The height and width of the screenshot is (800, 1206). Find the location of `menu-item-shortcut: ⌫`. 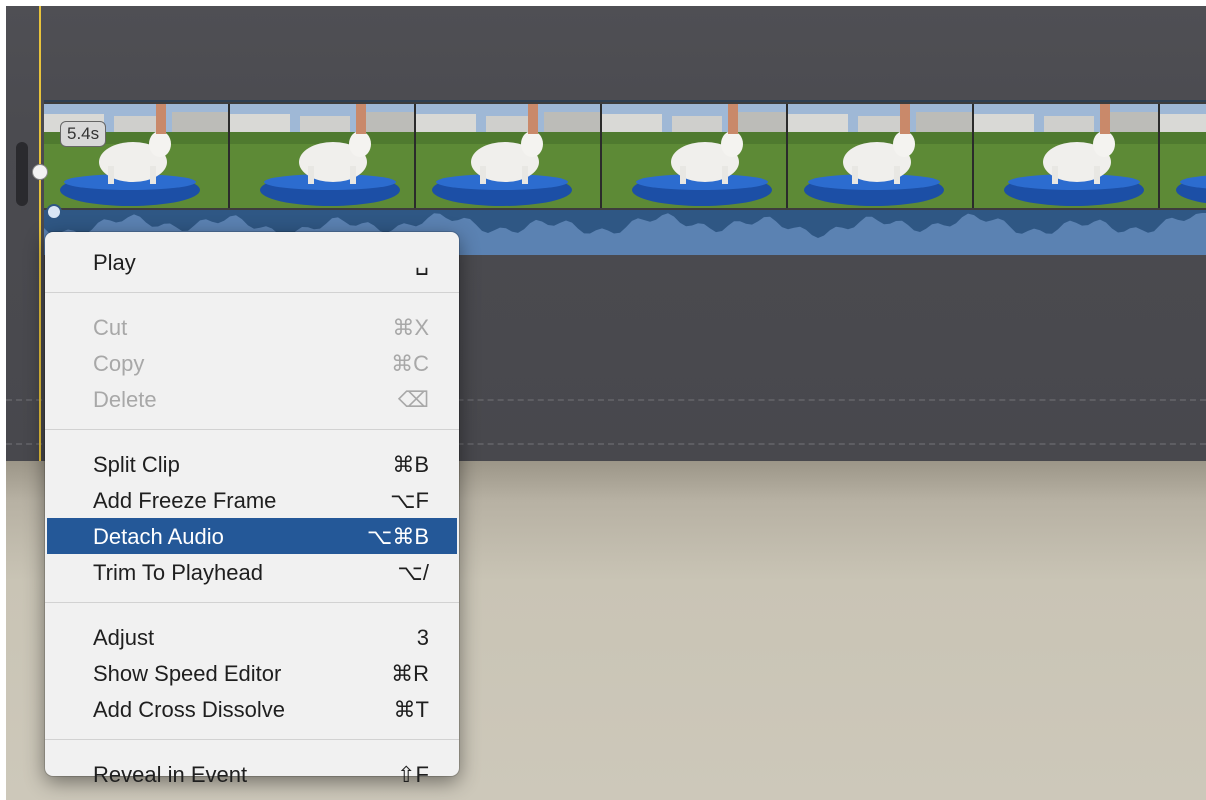

menu-item-shortcut: ⌫ is located at coordinates (413, 399).